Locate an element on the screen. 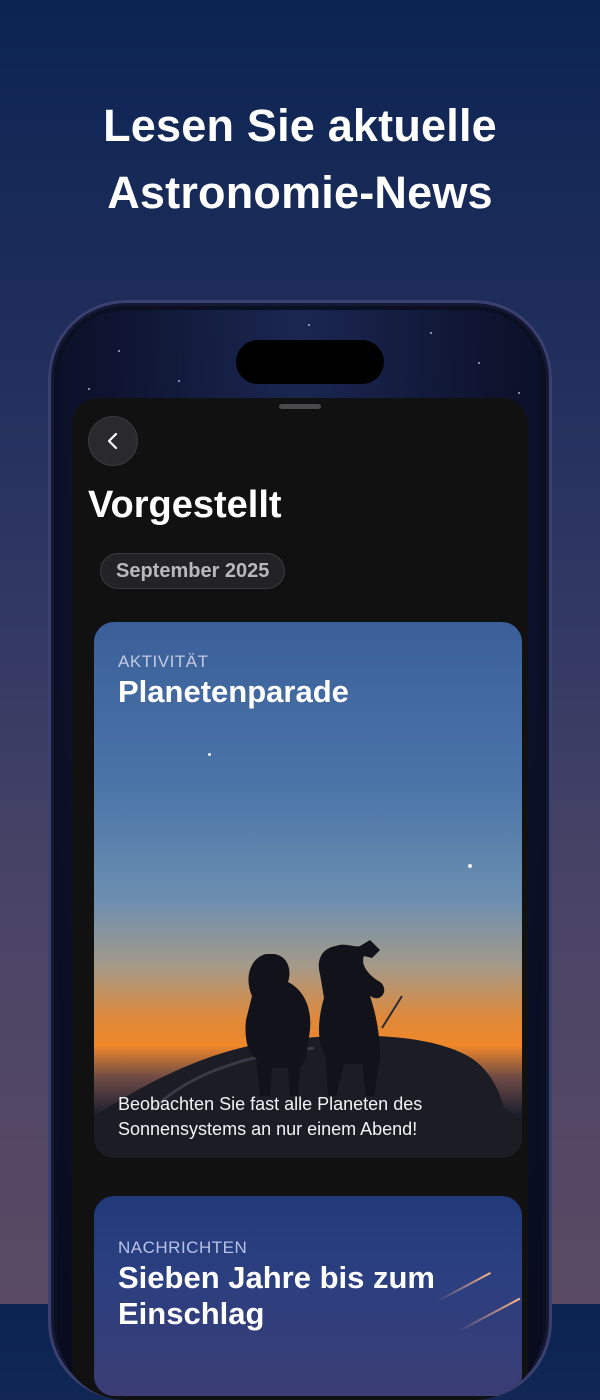 This screenshot has width=600, height=1400. card-category: AKTIVITÄT is located at coordinates (163, 661).